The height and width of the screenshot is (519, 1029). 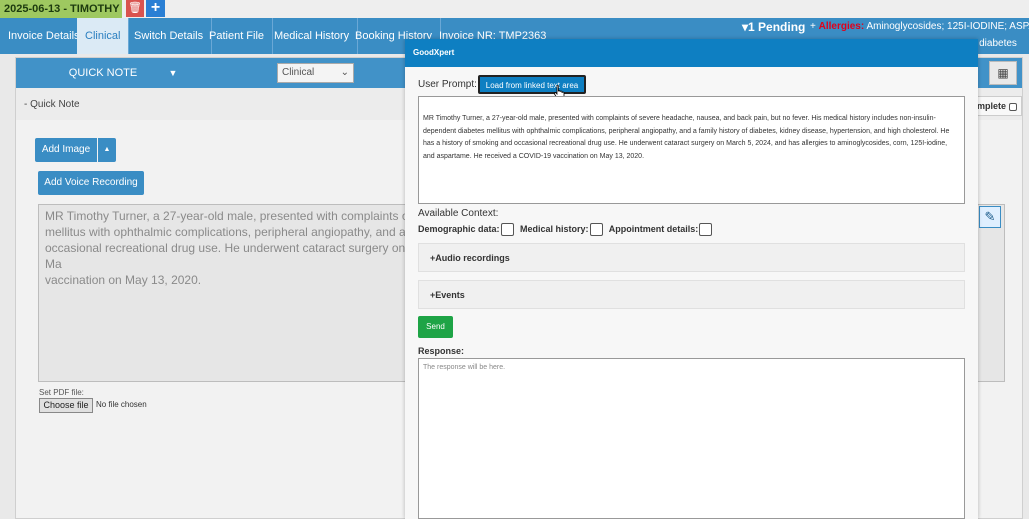 What do you see at coordinates (441, 351) in the screenshot?
I see `response-label: Response:` at bounding box center [441, 351].